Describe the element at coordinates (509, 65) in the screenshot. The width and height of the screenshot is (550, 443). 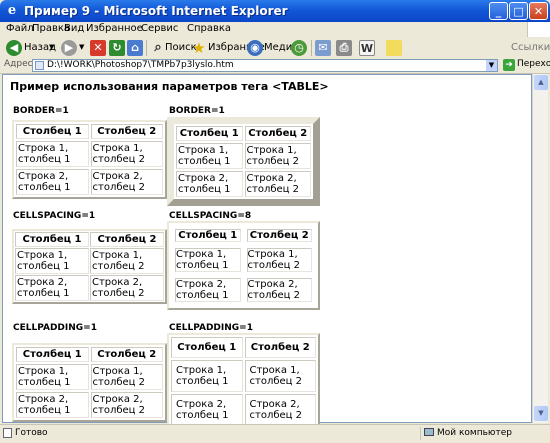
I see `go-arrow-icon: ➜` at that location.